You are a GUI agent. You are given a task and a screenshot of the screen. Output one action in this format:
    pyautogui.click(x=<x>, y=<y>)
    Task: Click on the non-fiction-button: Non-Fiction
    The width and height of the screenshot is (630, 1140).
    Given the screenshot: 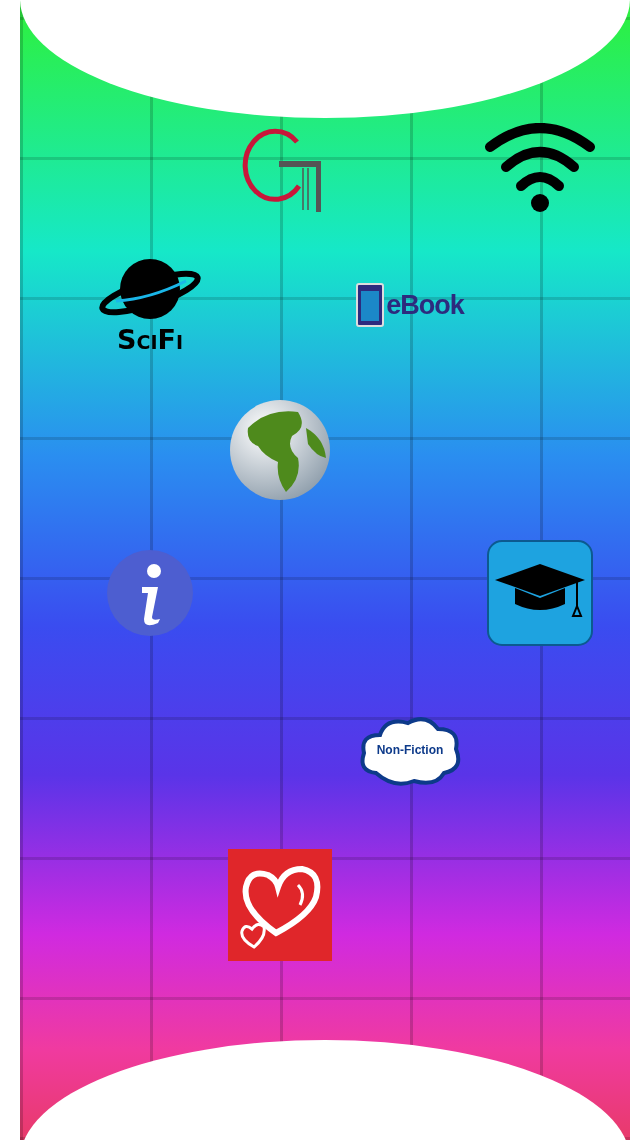 What is the action you would take?
    pyautogui.click(x=410, y=750)
    